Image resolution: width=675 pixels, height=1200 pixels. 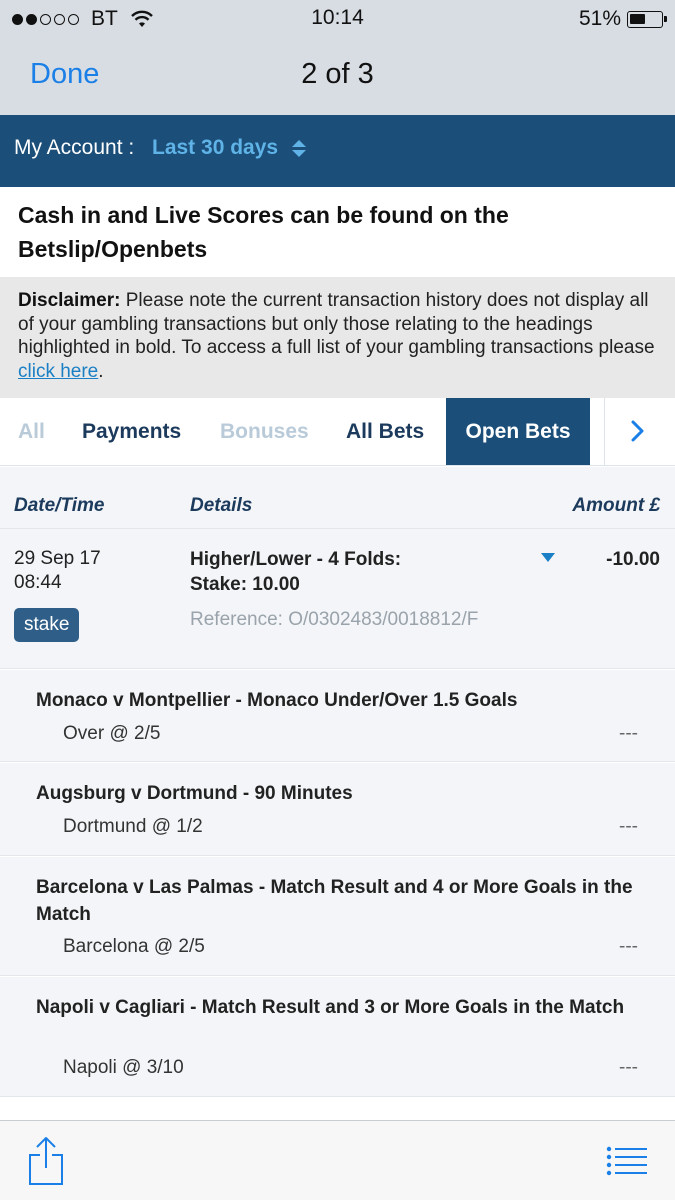 What do you see at coordinates (599, 18) in the screenshot?
I see `battery-percent: 51%` at bounding box center [599, 18].